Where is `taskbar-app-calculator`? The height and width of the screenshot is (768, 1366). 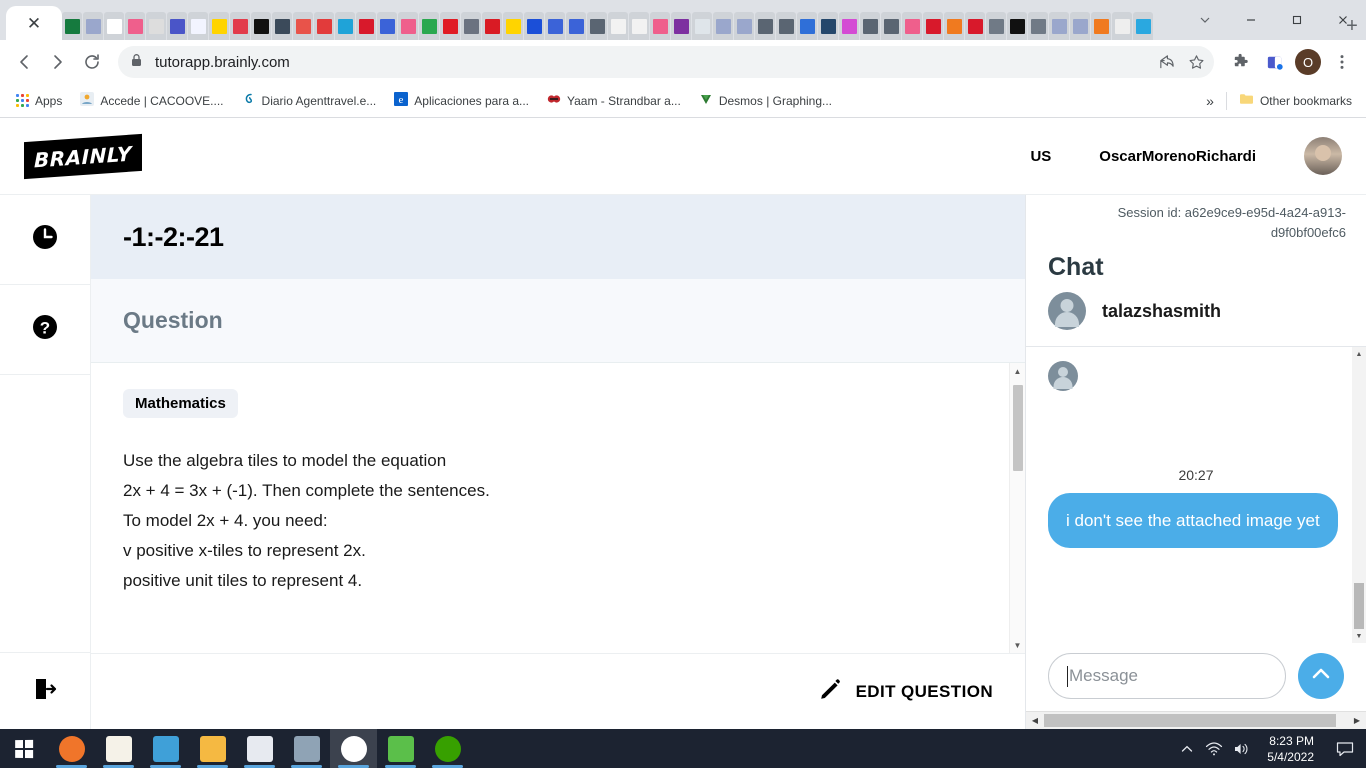 taskbar-app-calculator is located at coordinates (306, 748).